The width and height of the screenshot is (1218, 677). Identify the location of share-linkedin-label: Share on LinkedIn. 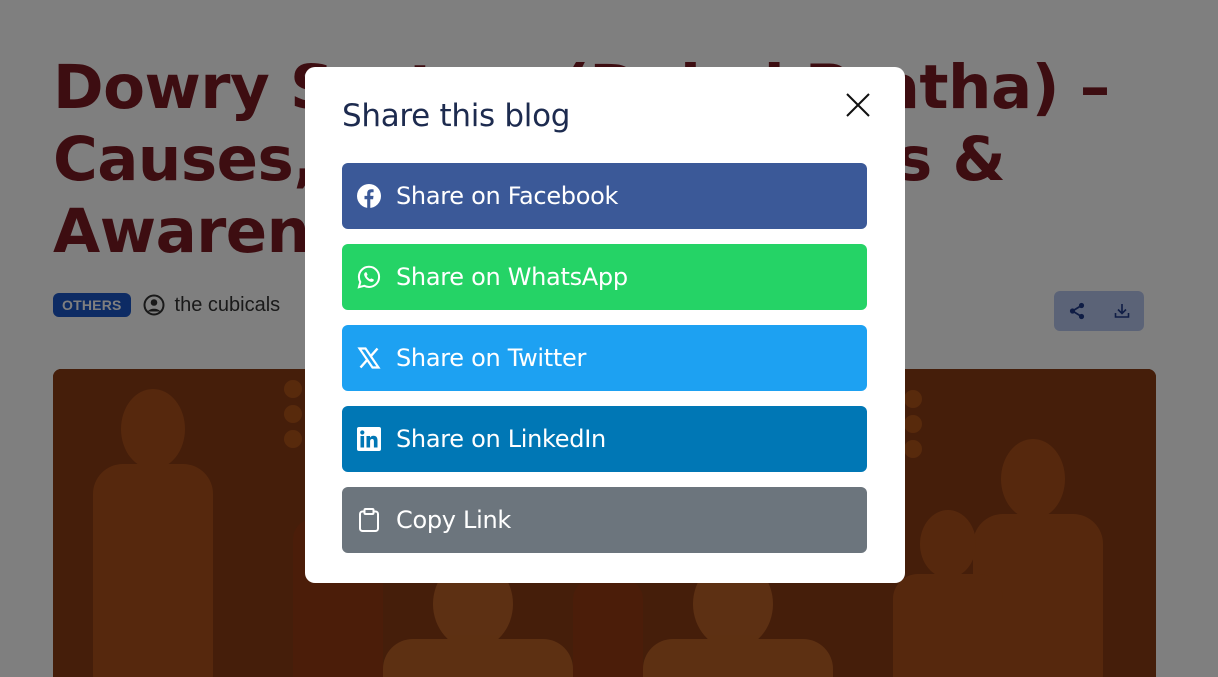
(501, 439).